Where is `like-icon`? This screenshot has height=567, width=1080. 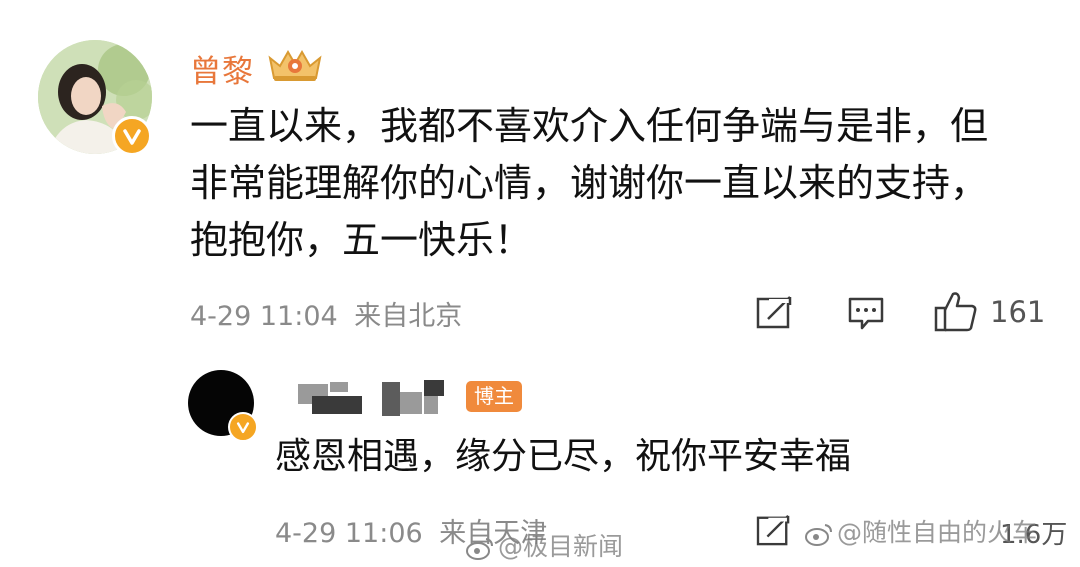 like-icon is located at coordinates (956, 311).